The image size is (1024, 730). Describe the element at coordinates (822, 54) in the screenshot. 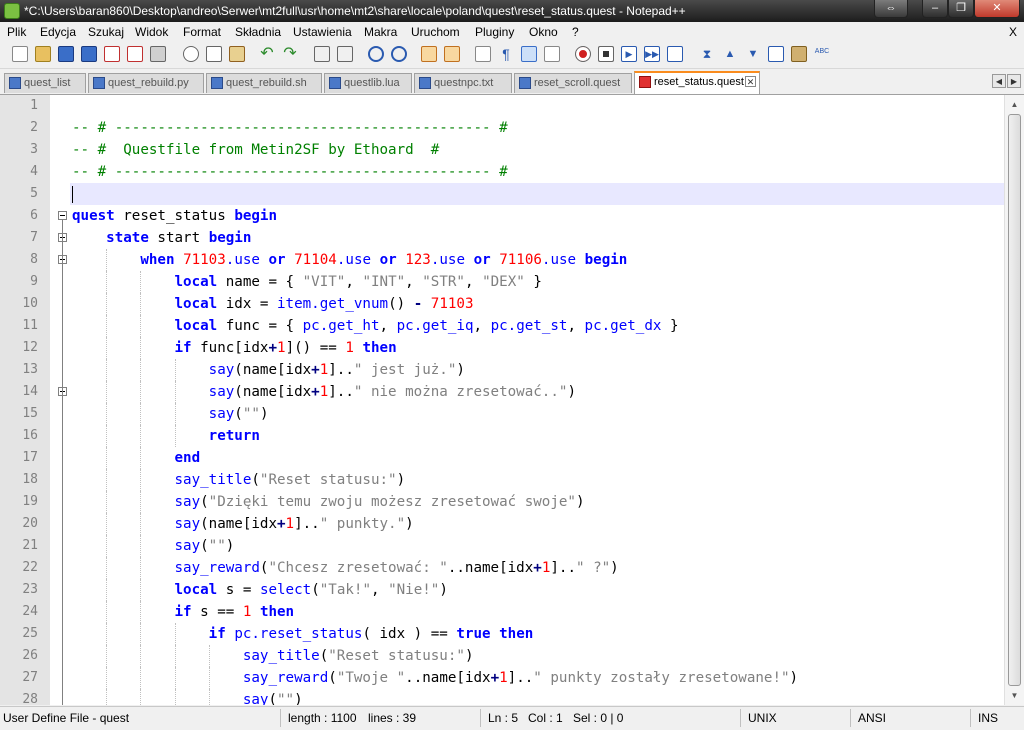

I see `spell-check-icon: ABC` at that location.